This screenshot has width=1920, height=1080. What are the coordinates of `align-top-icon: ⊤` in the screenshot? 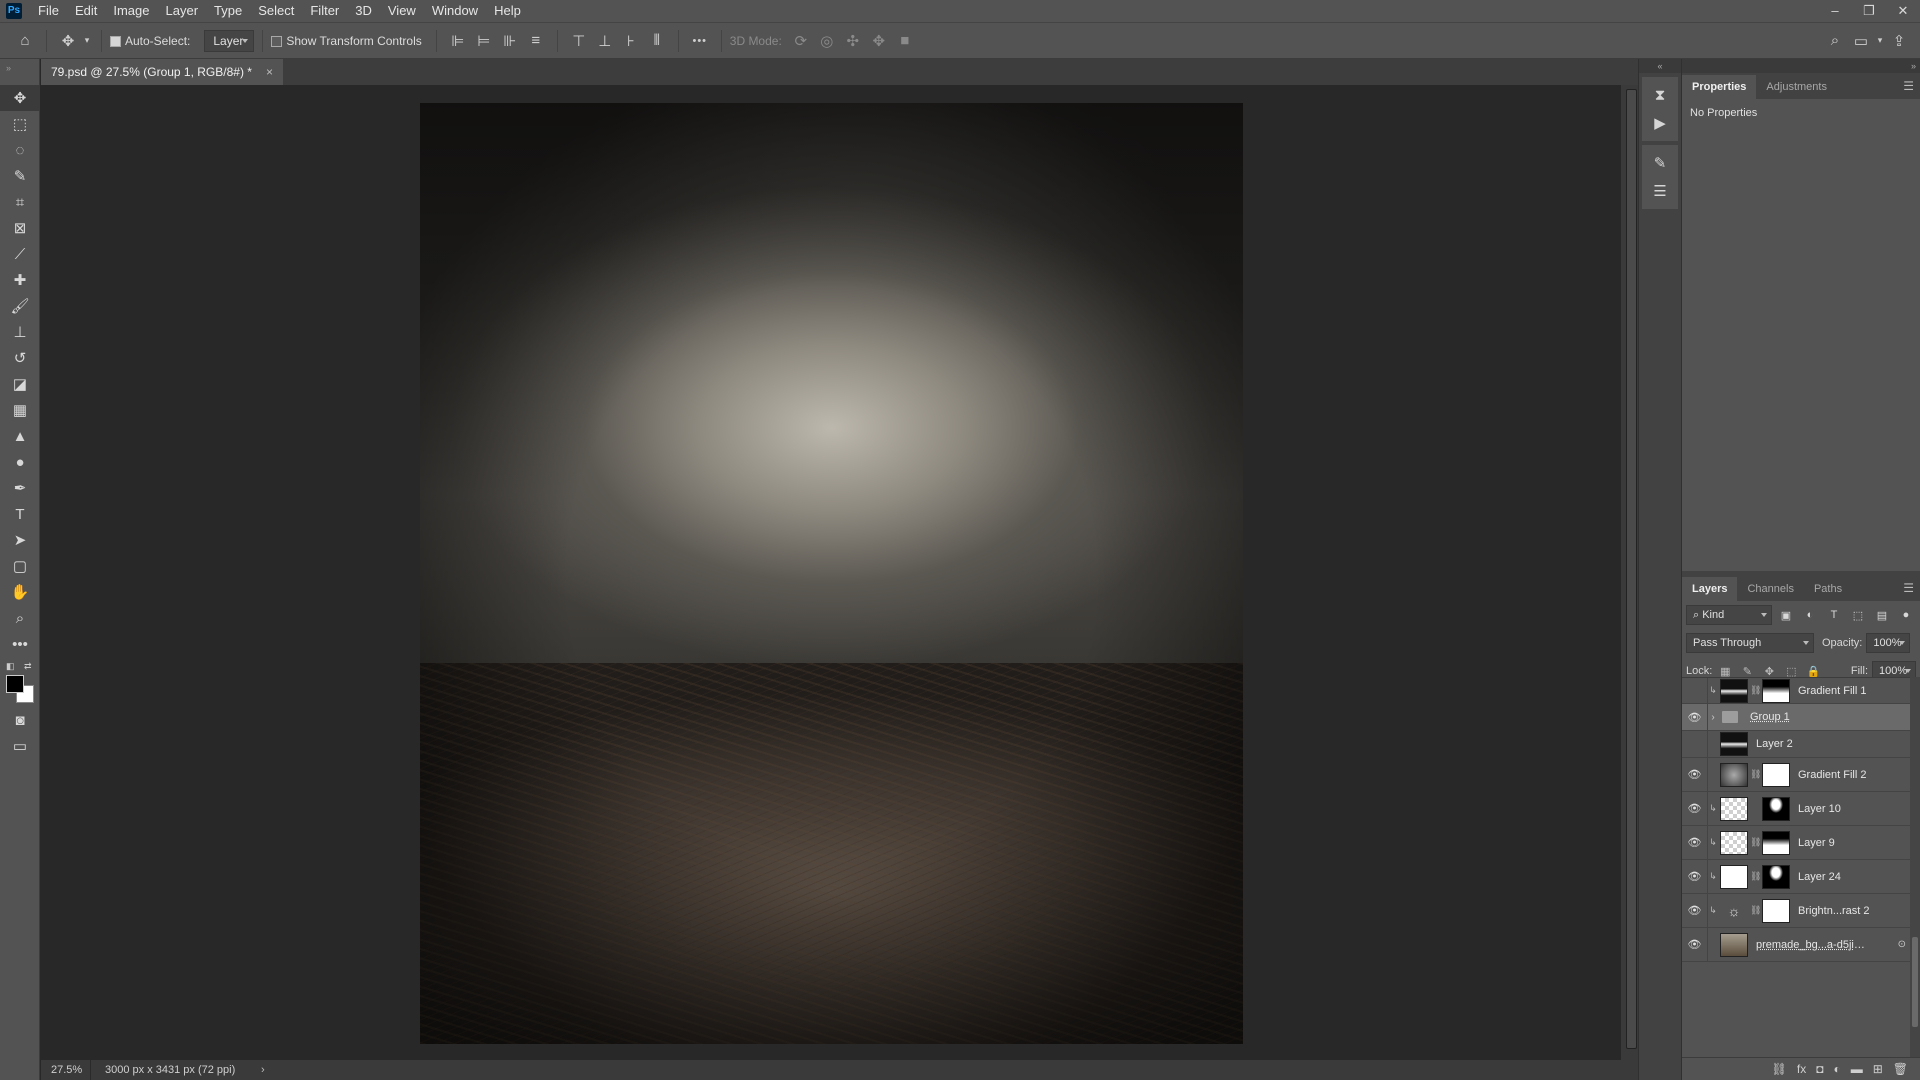 It's located at (579, 41).